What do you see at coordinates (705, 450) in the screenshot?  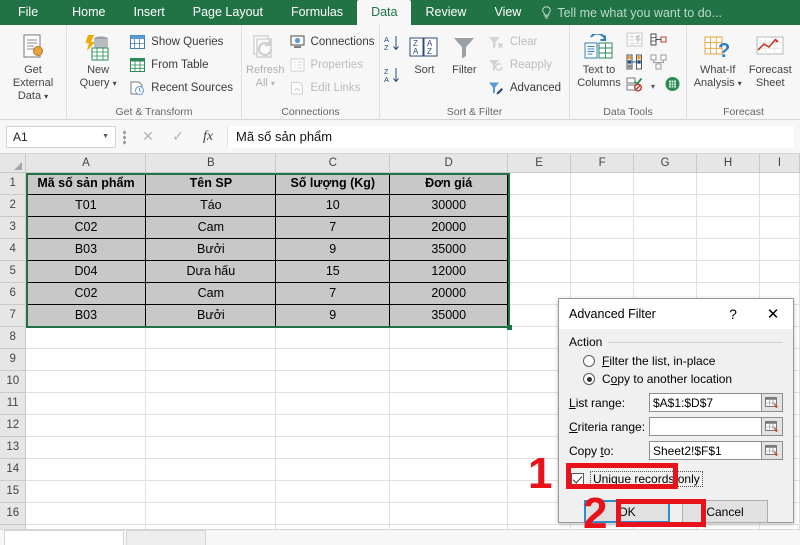 I see `copy-to-input: Sheet2!$F$1` at bounding box center [705, 450].